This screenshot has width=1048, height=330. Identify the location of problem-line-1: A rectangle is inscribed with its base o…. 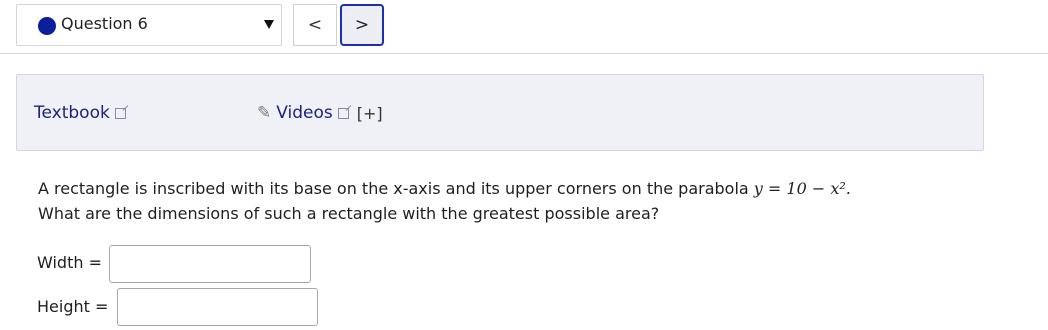
(444, 188).